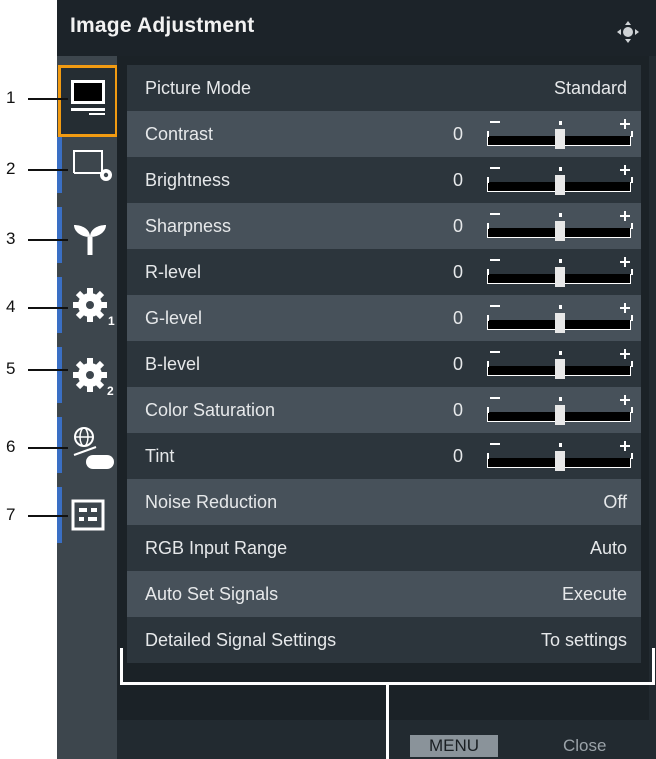  What do you see at coordinates (384, 548) in the screenshot?
I see `row-rgb-input-range: RGB Input Range Auto` at bounding box center [384, 548].